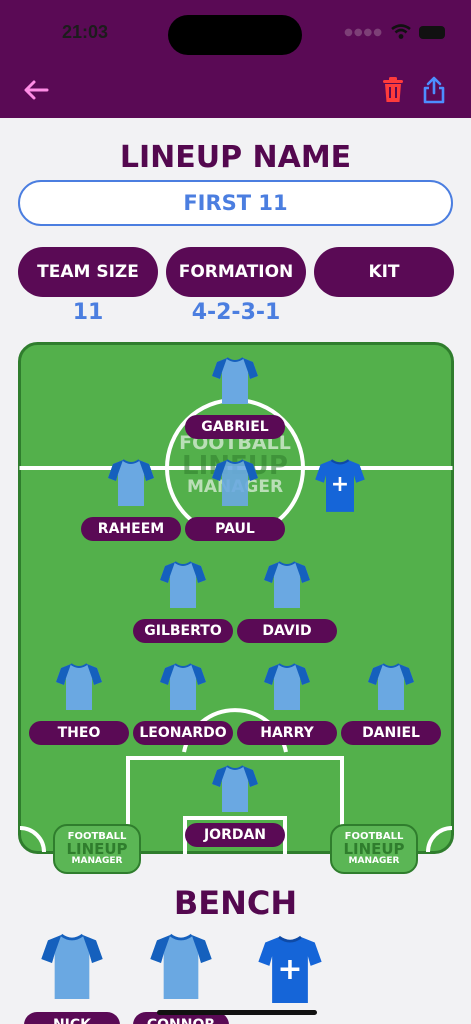  I want to click on player-slot: DAVID, so click(287, 602).